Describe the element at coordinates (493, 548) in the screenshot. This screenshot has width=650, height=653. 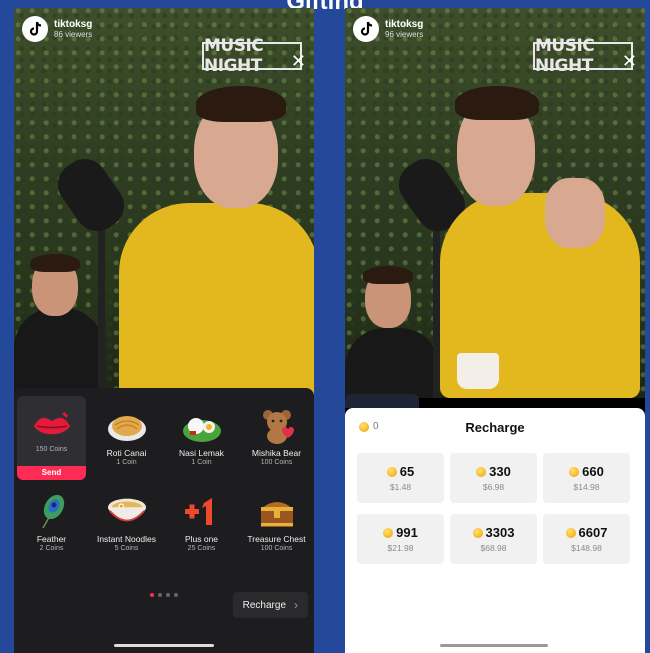
I see `package-price: $68.98` at that location.